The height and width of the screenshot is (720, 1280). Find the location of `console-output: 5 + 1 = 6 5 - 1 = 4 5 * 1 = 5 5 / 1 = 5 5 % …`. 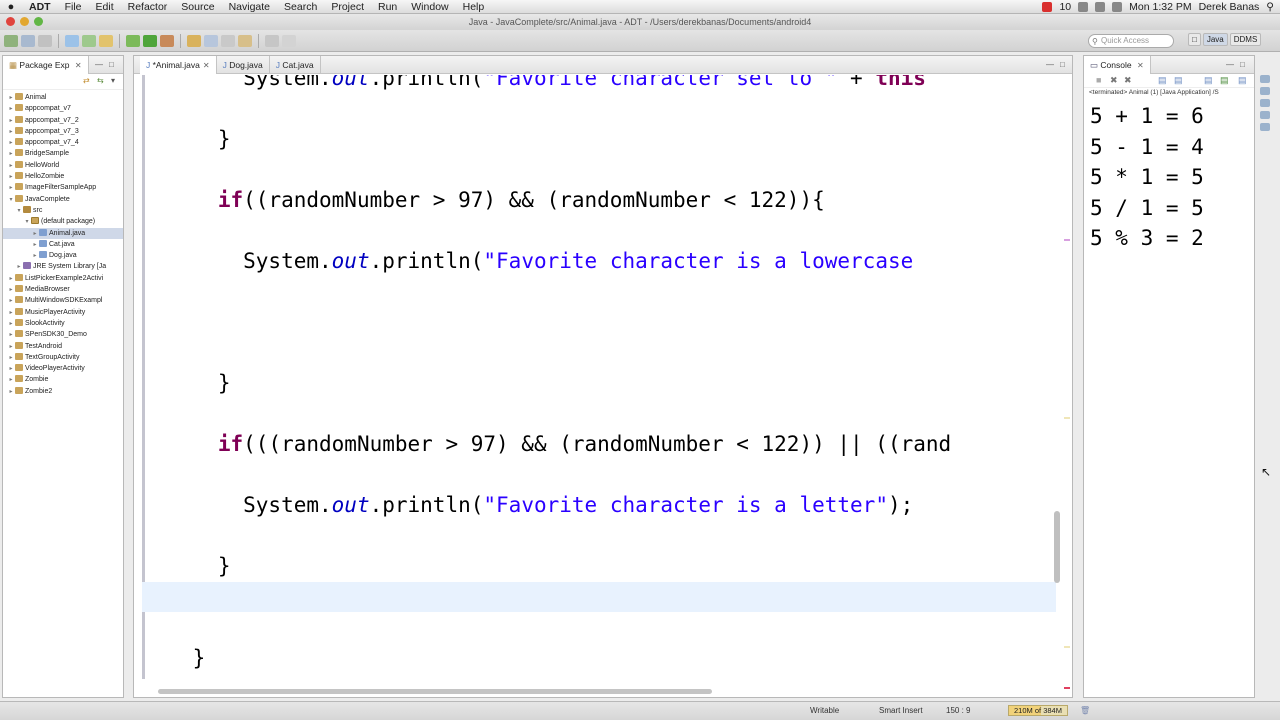

console-output: 5 + 1 = 6 5 - 1 = 4 5 * 1 = 5 5 / 1 = 5 5 % … is located at coordinates (1169, 176).